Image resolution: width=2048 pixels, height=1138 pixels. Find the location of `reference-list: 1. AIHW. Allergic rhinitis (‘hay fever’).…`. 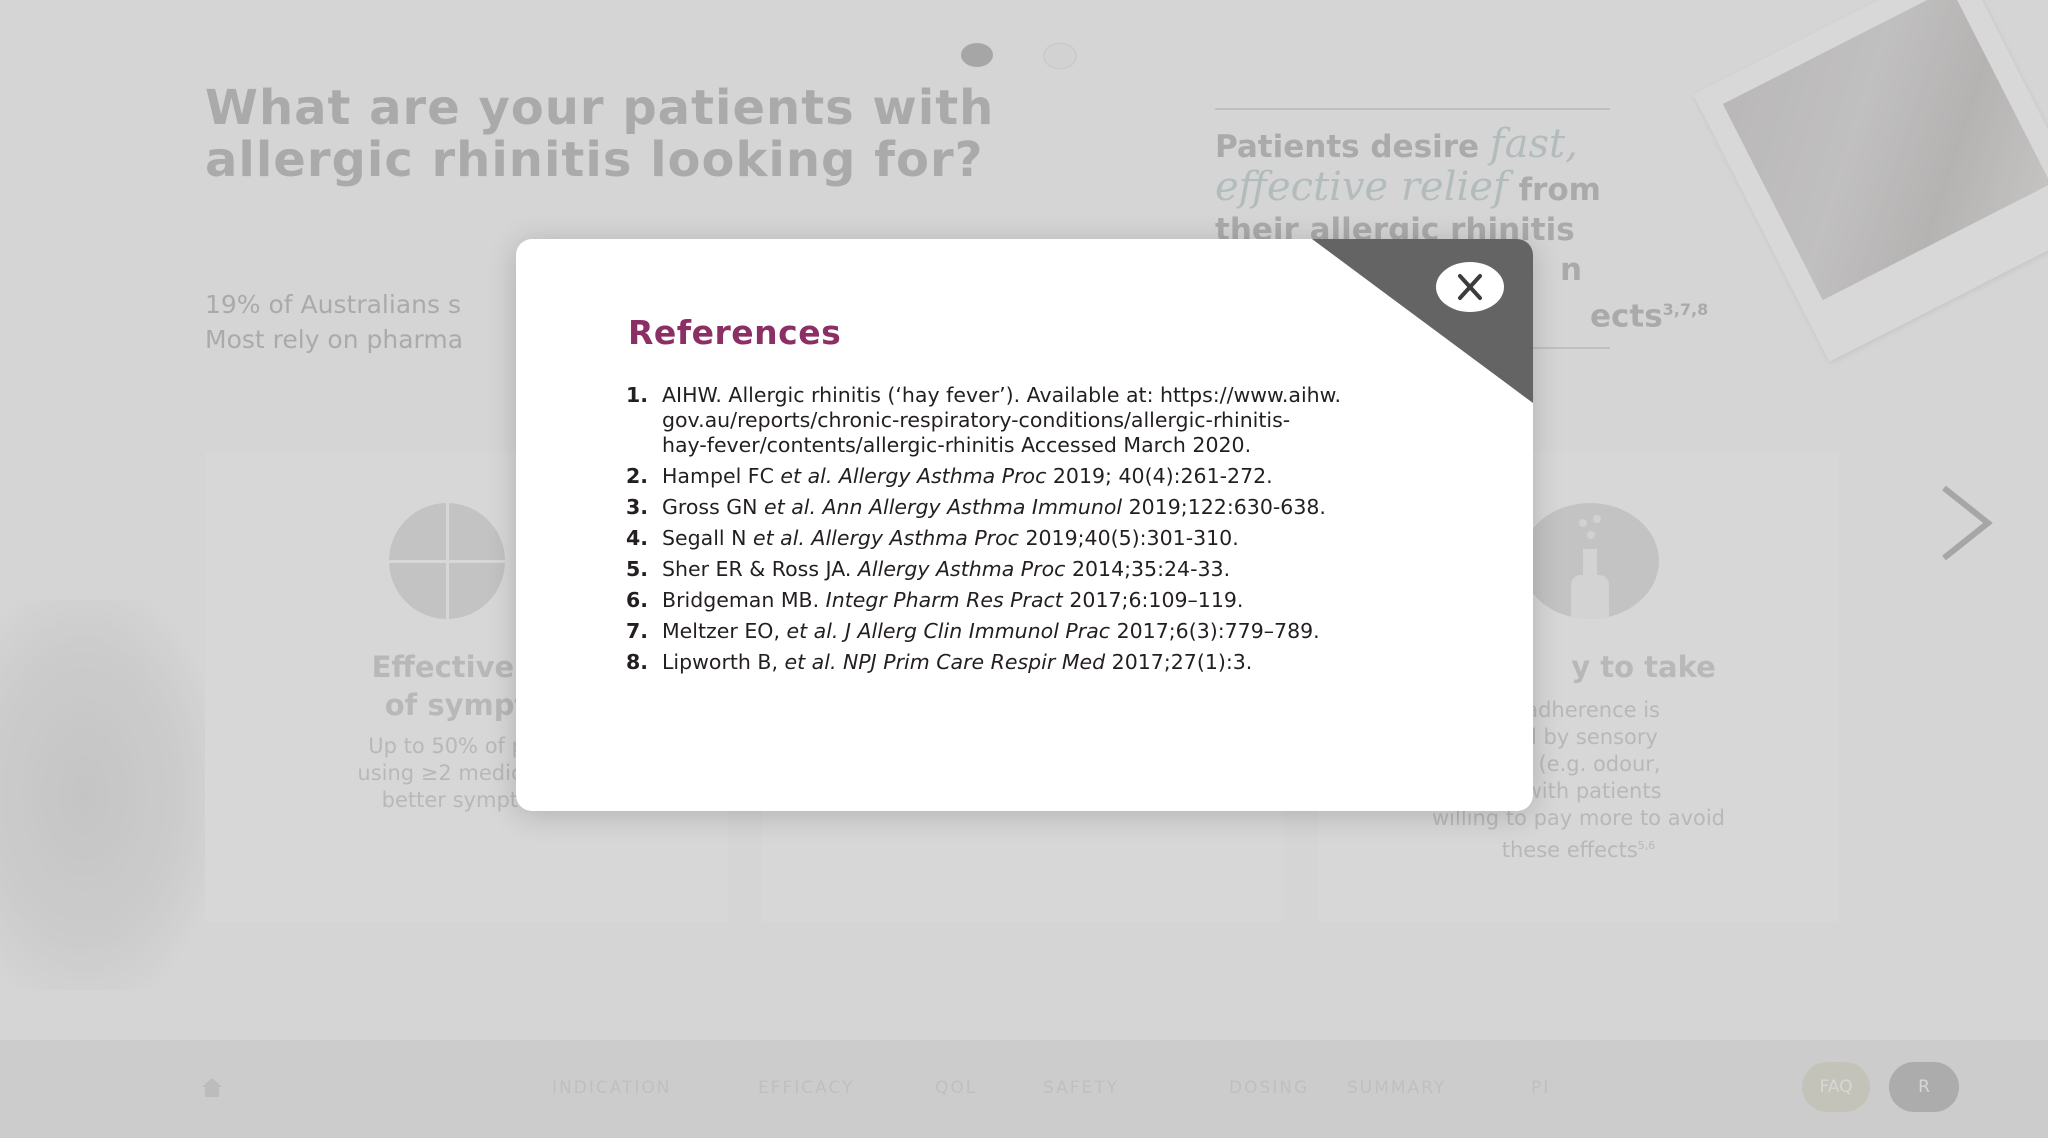

reference-list: 1. AIHW. Allergic rhinitis (‘hay fever’).… is located at coordinates (1026, 532).